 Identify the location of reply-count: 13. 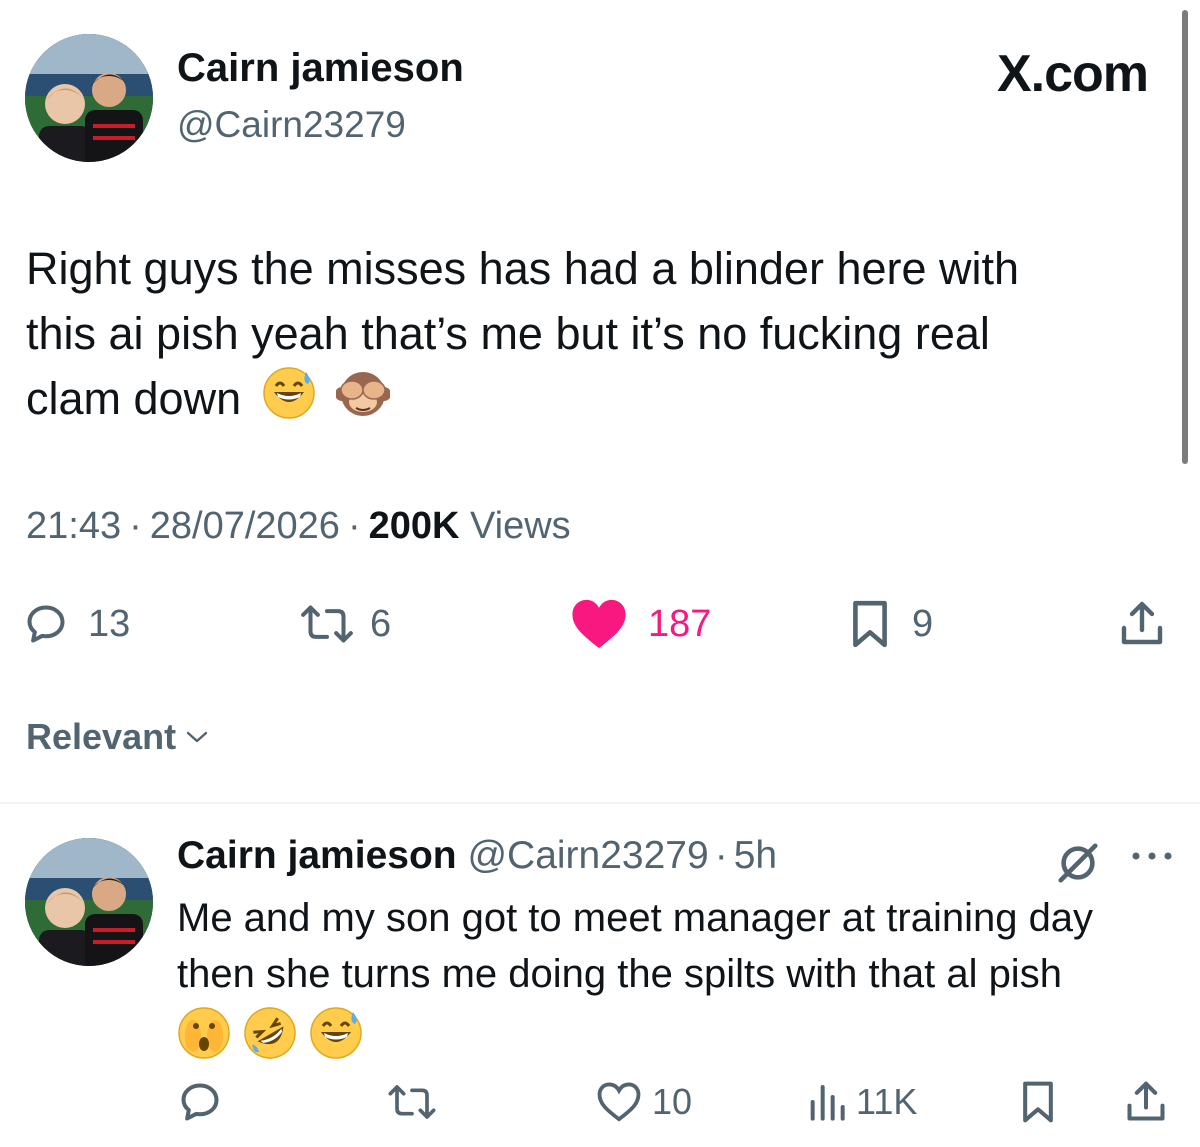
(109, 623).